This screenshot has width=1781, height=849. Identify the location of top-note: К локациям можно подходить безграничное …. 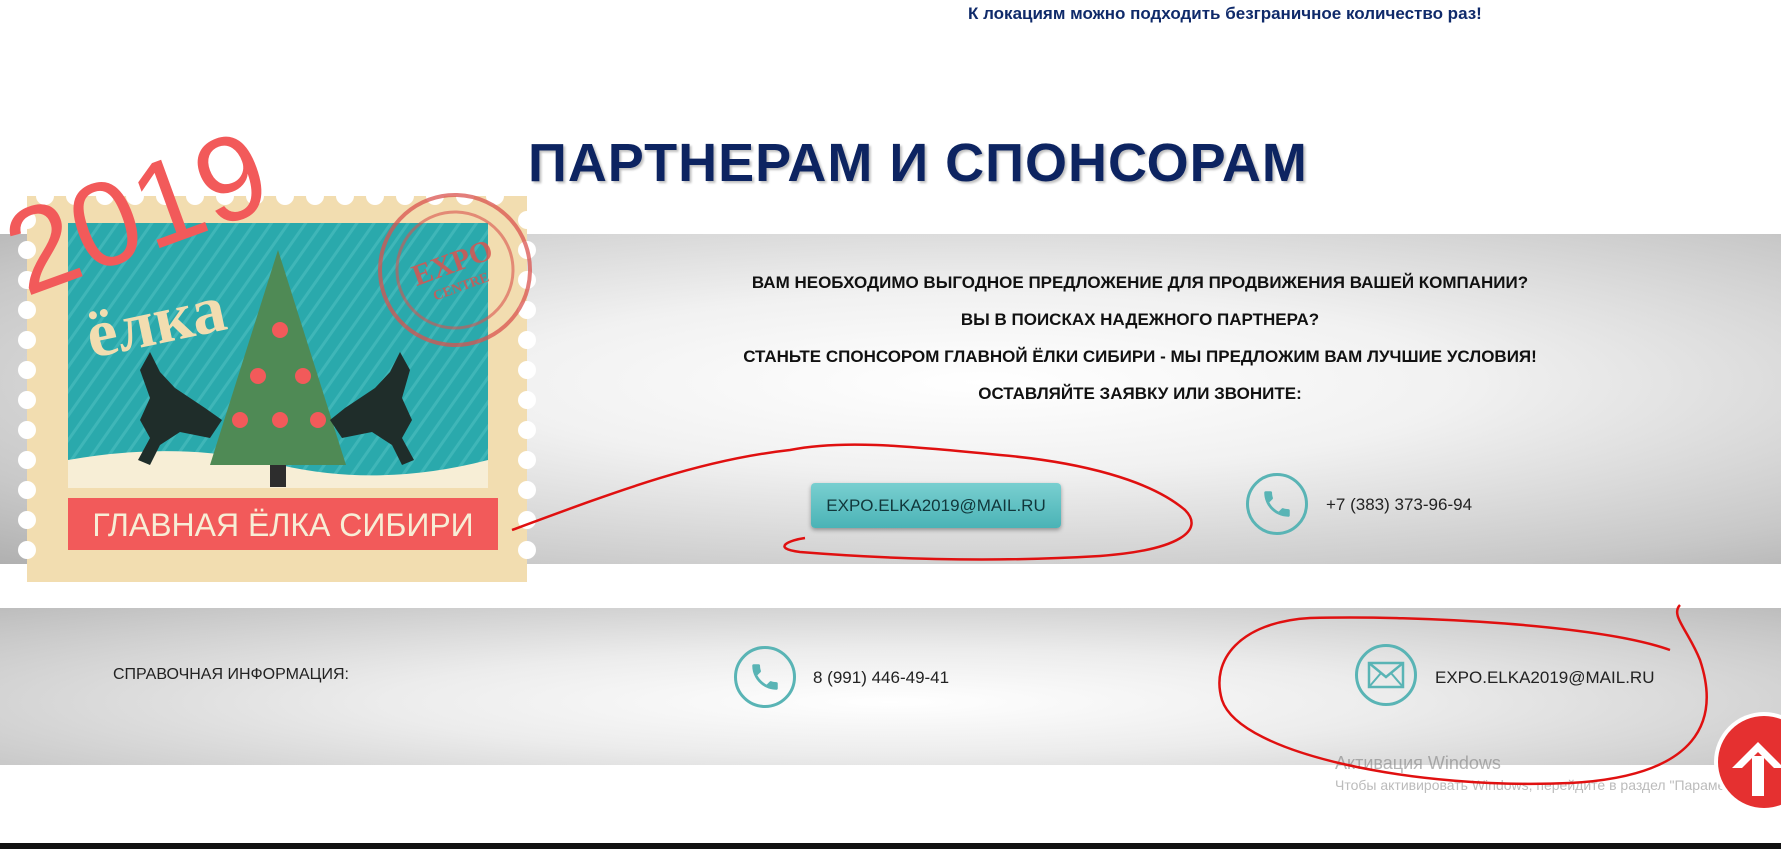
(1225, 13).